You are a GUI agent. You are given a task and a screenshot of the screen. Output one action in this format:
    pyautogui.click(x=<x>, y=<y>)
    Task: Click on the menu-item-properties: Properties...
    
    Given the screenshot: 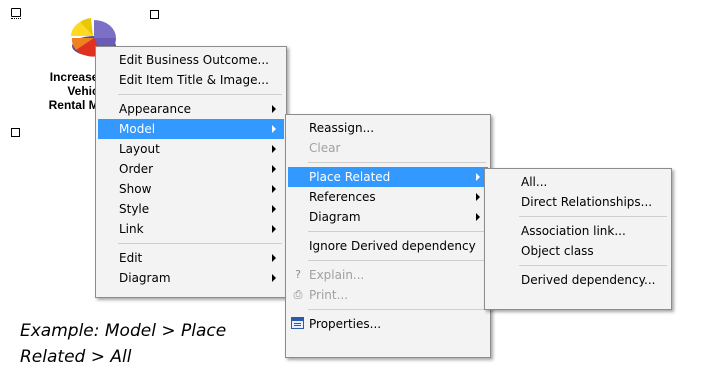 What is the action you would take?
    pyautogui.click(x=388, y=324)
    